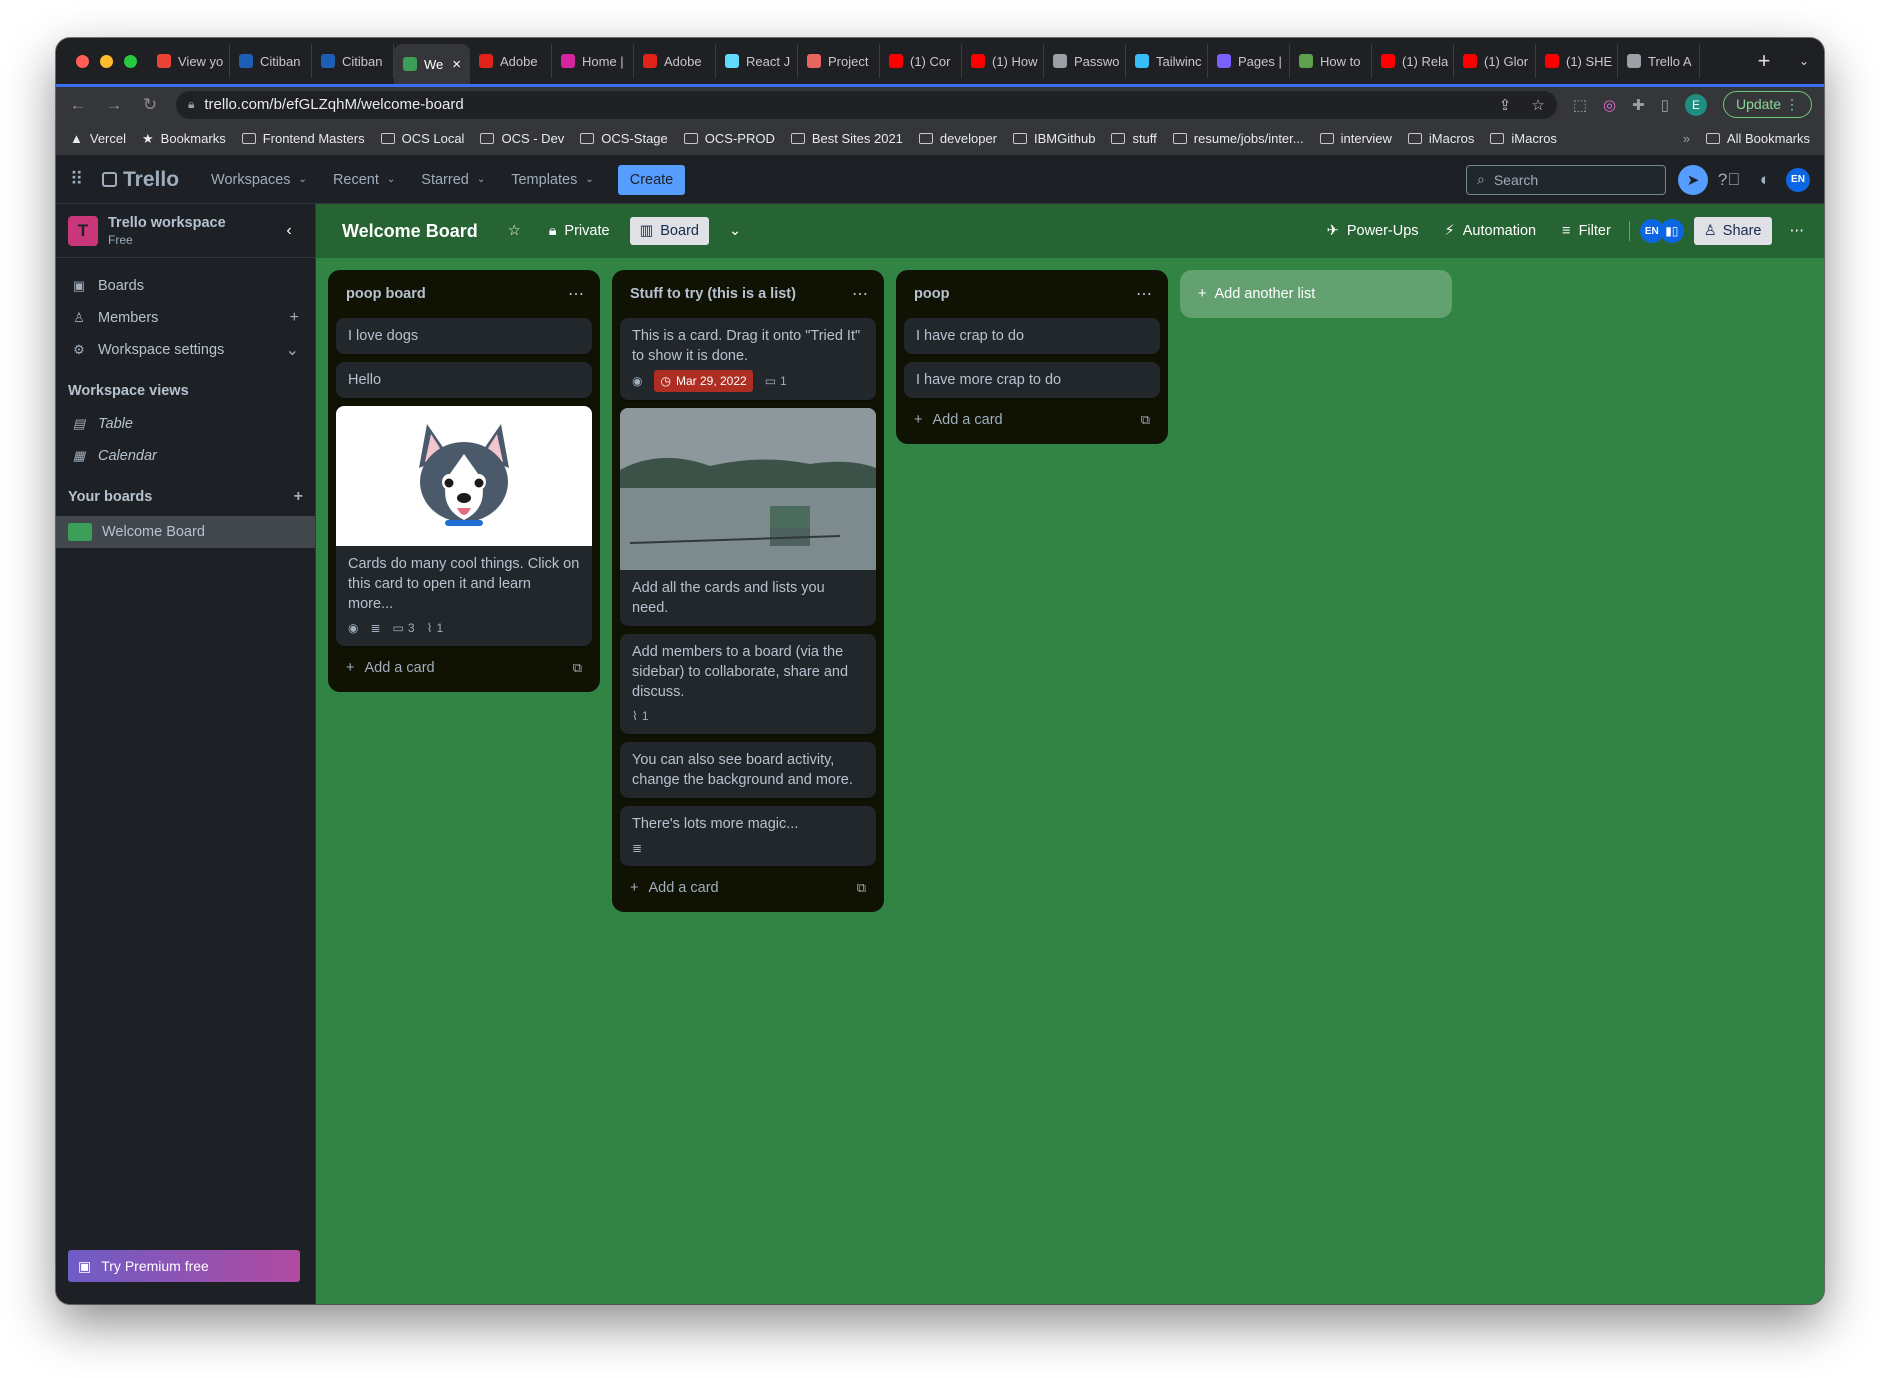  What do you see at coordinates (1729, 180) in the screenshot?
I see `help-icon: ?⃝` at bounding box center [1729, 180].